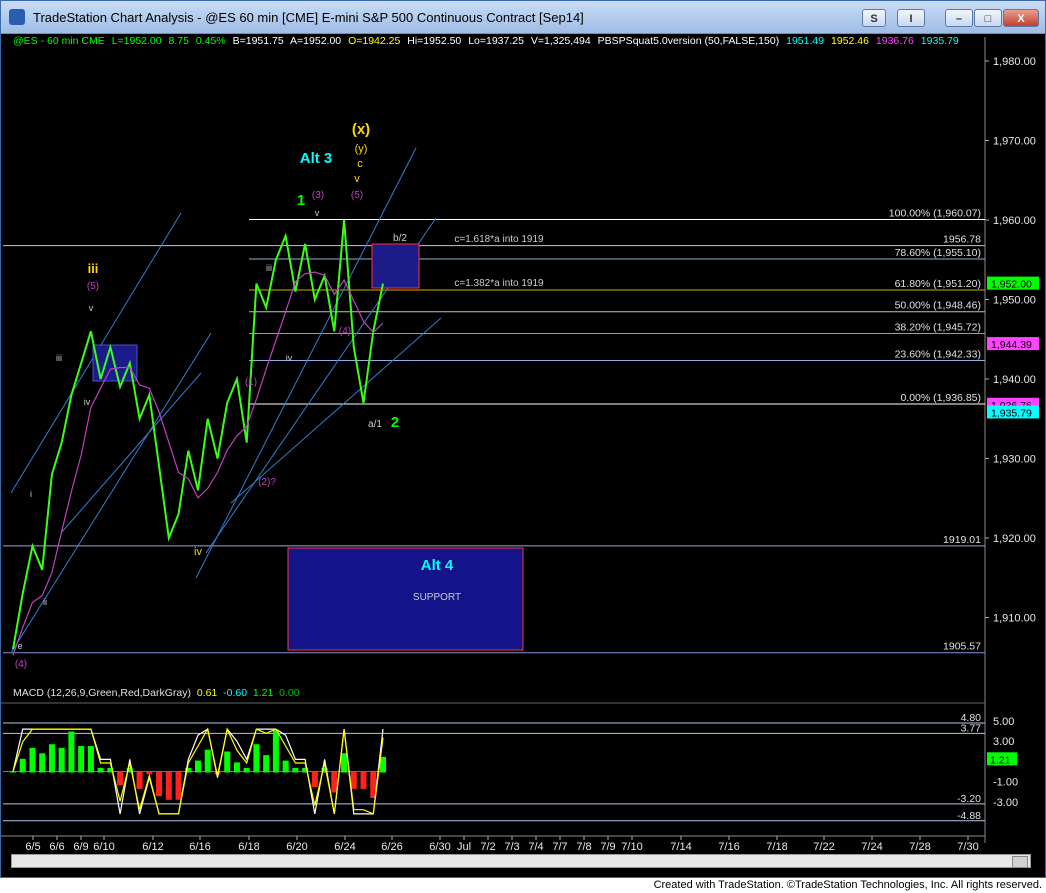 The image size is (1046, 893). Describe the element at coordinates (776, 847) in the screenshot. I see `x-tick-label: 7/18` at that location.